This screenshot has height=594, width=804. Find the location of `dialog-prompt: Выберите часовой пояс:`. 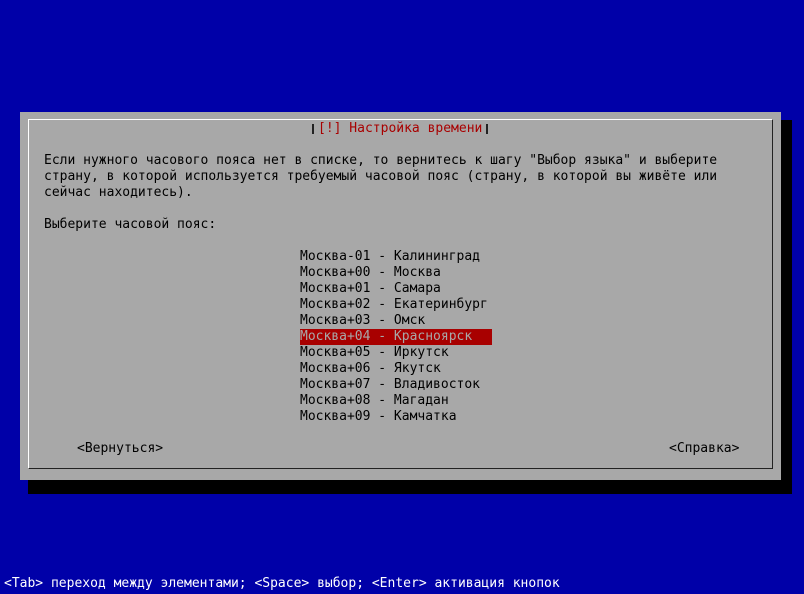

dialog-prompt: Выберите часовой пояс: is located at coordinates (130, 224).